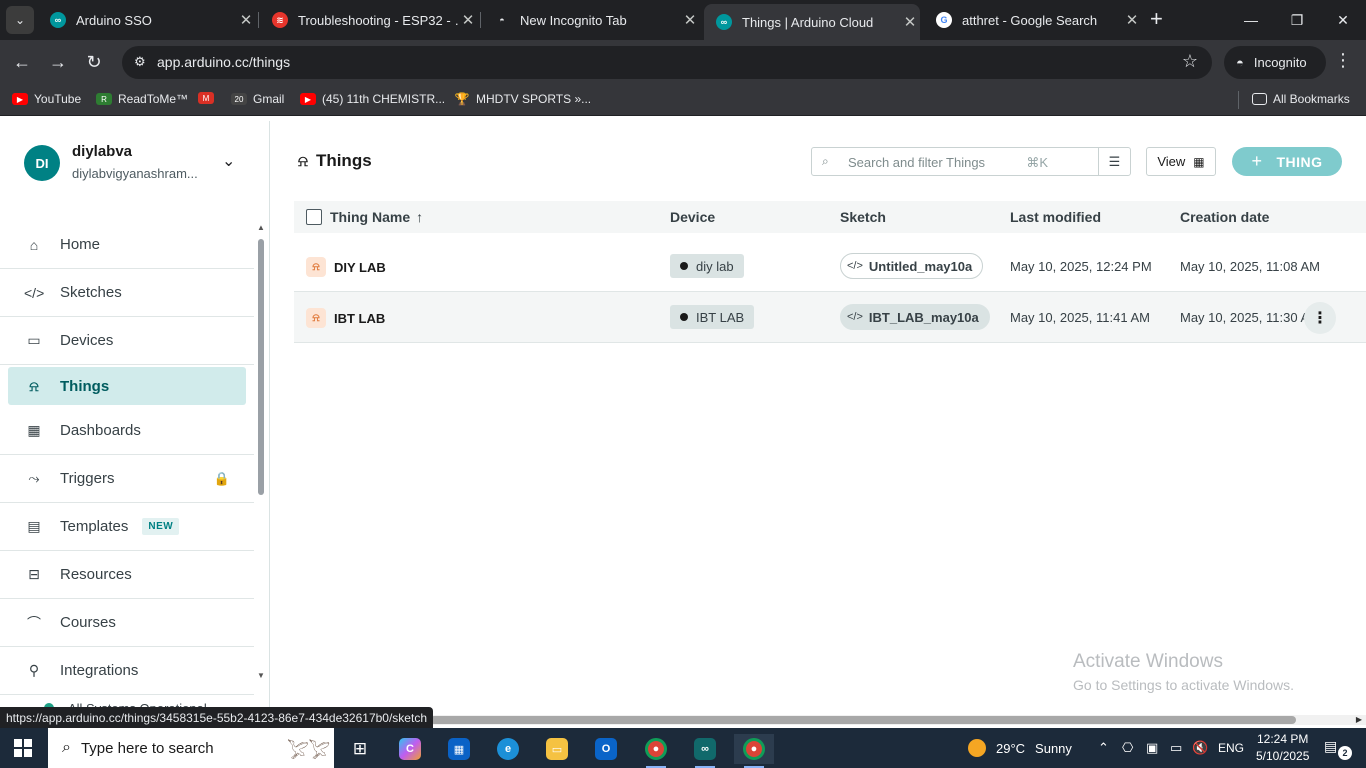 This screenshot has height=768, width=1366. I want to click on tab-troubleshooting: ≋ Troubleshooting - ESP32 - … ✕, so click(369, 20).